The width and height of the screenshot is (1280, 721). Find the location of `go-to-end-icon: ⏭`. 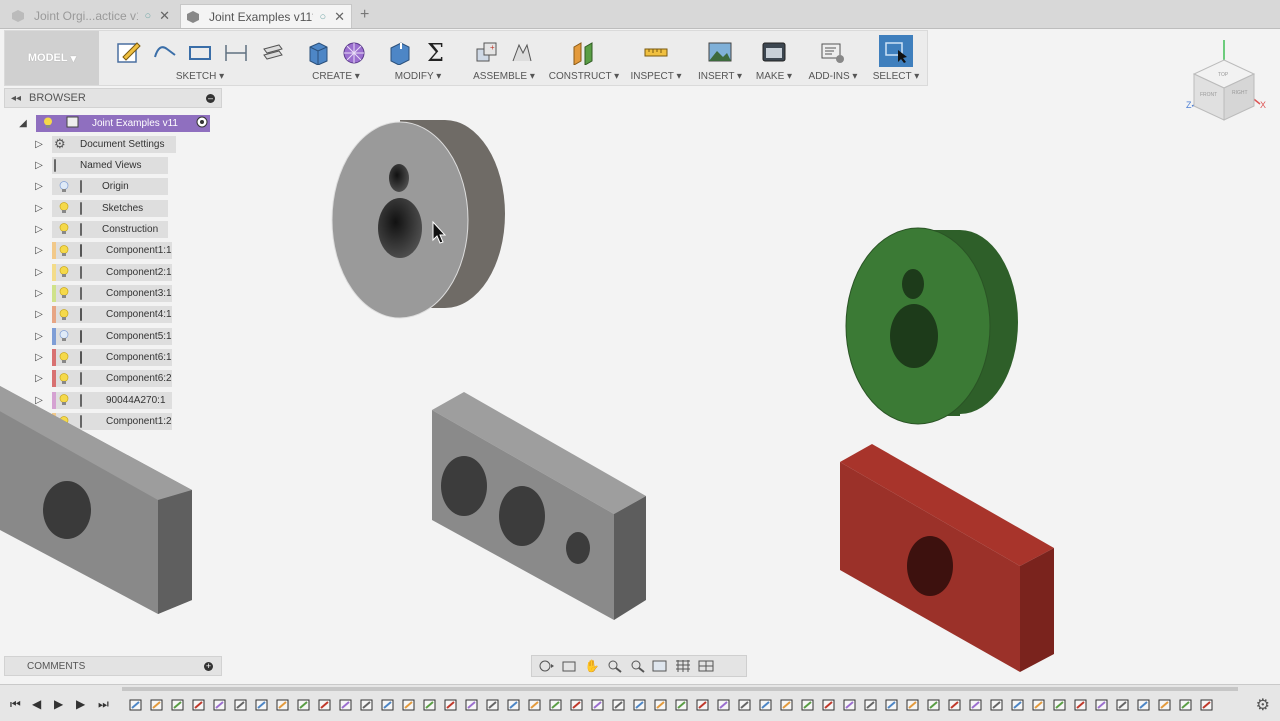

go-to-end-icon: ⏭ is located at coordinates (103, 704).